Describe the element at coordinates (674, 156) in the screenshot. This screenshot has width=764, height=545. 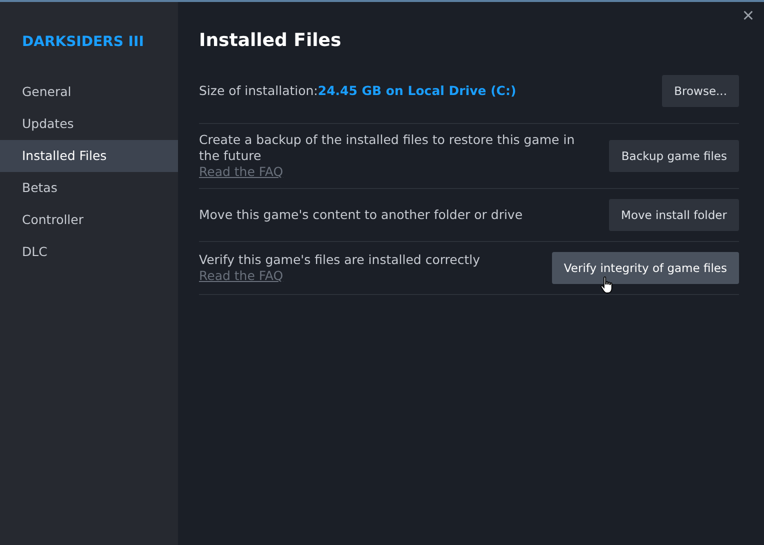
I see `action-button: Backup game files` at that location.